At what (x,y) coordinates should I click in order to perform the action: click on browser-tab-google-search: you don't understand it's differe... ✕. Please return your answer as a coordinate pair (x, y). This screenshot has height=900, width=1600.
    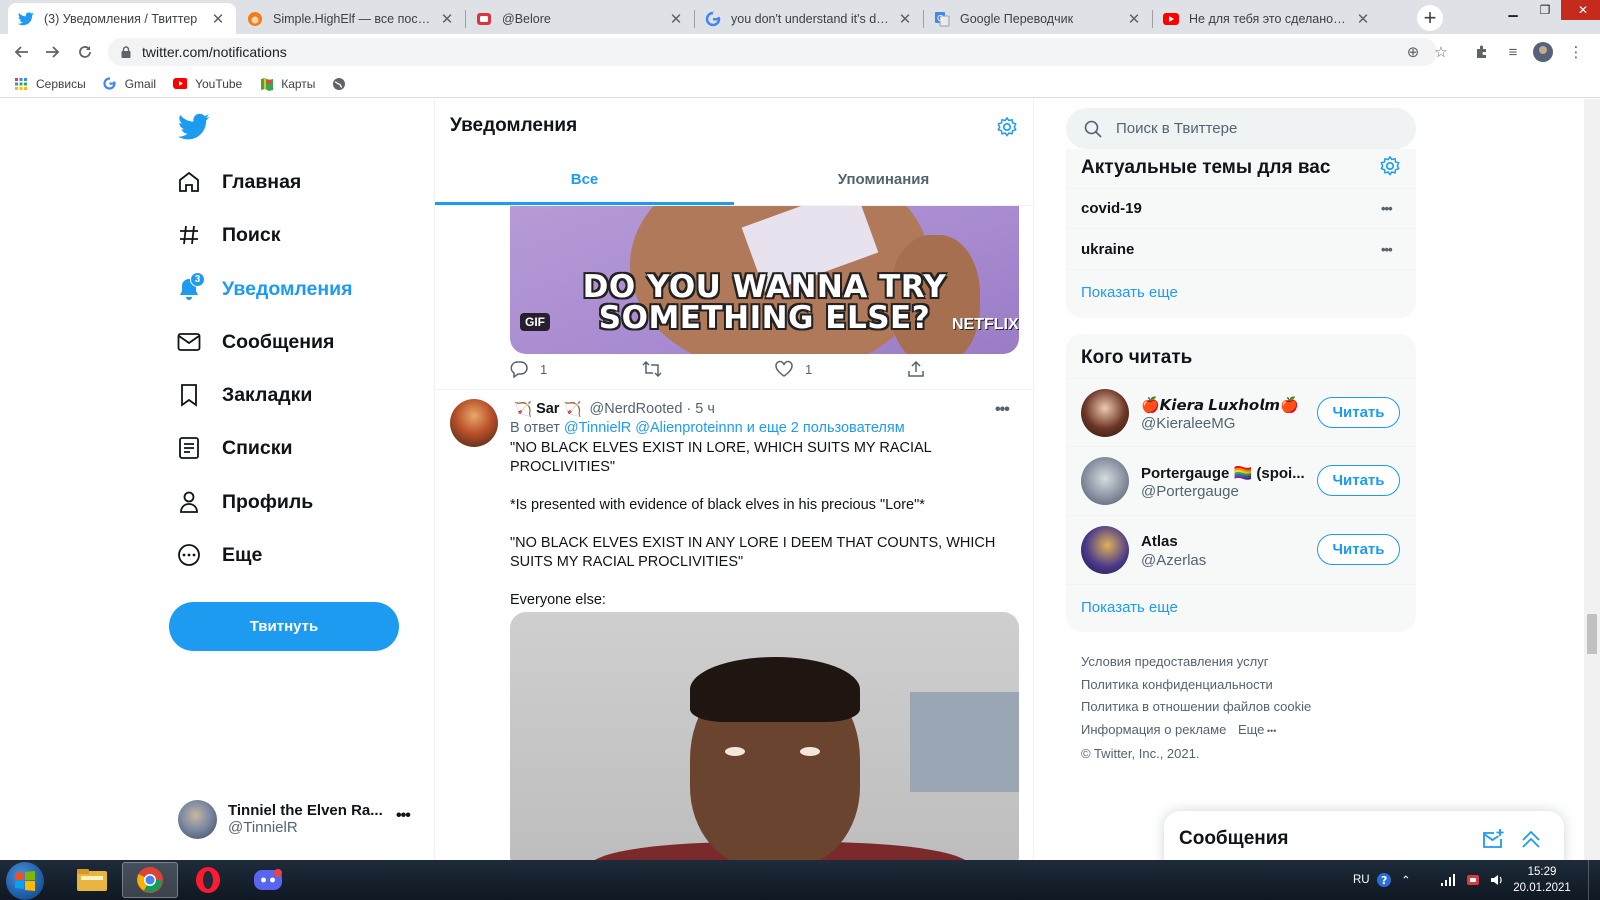
    Looking at the image, I should click on (809, 18).